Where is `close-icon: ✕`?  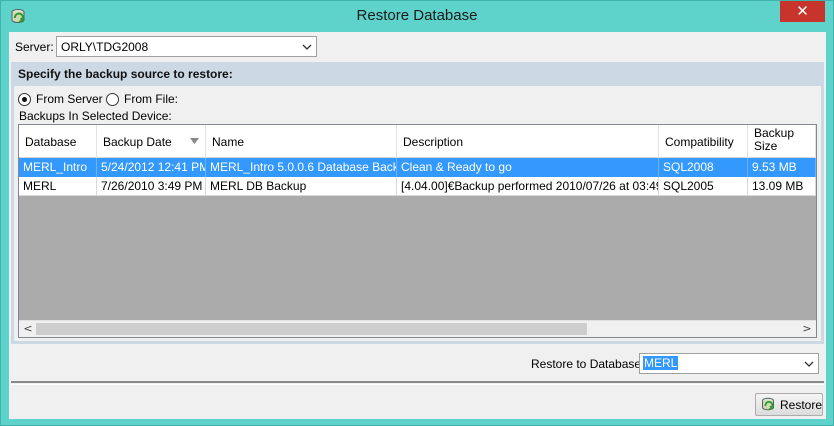
close-icon: ✕ is located at coordinates (802, 11).